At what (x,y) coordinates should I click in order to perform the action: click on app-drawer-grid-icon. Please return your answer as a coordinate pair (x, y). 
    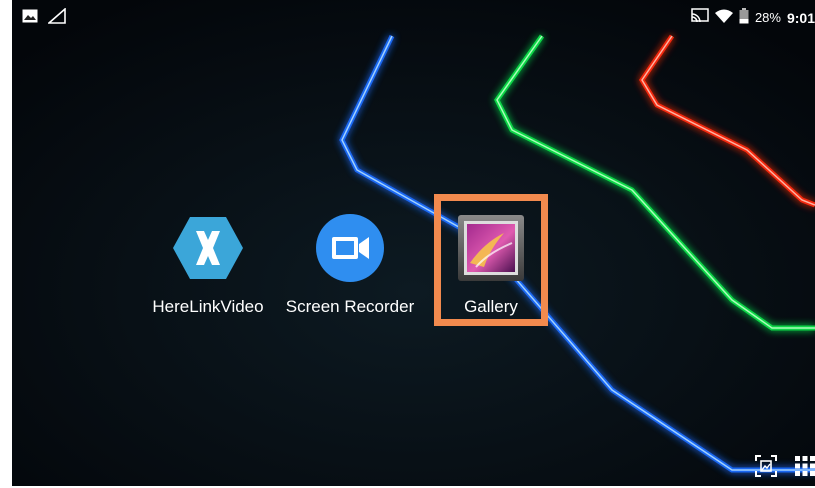
    Looking at the image, I should click on (805, 468).